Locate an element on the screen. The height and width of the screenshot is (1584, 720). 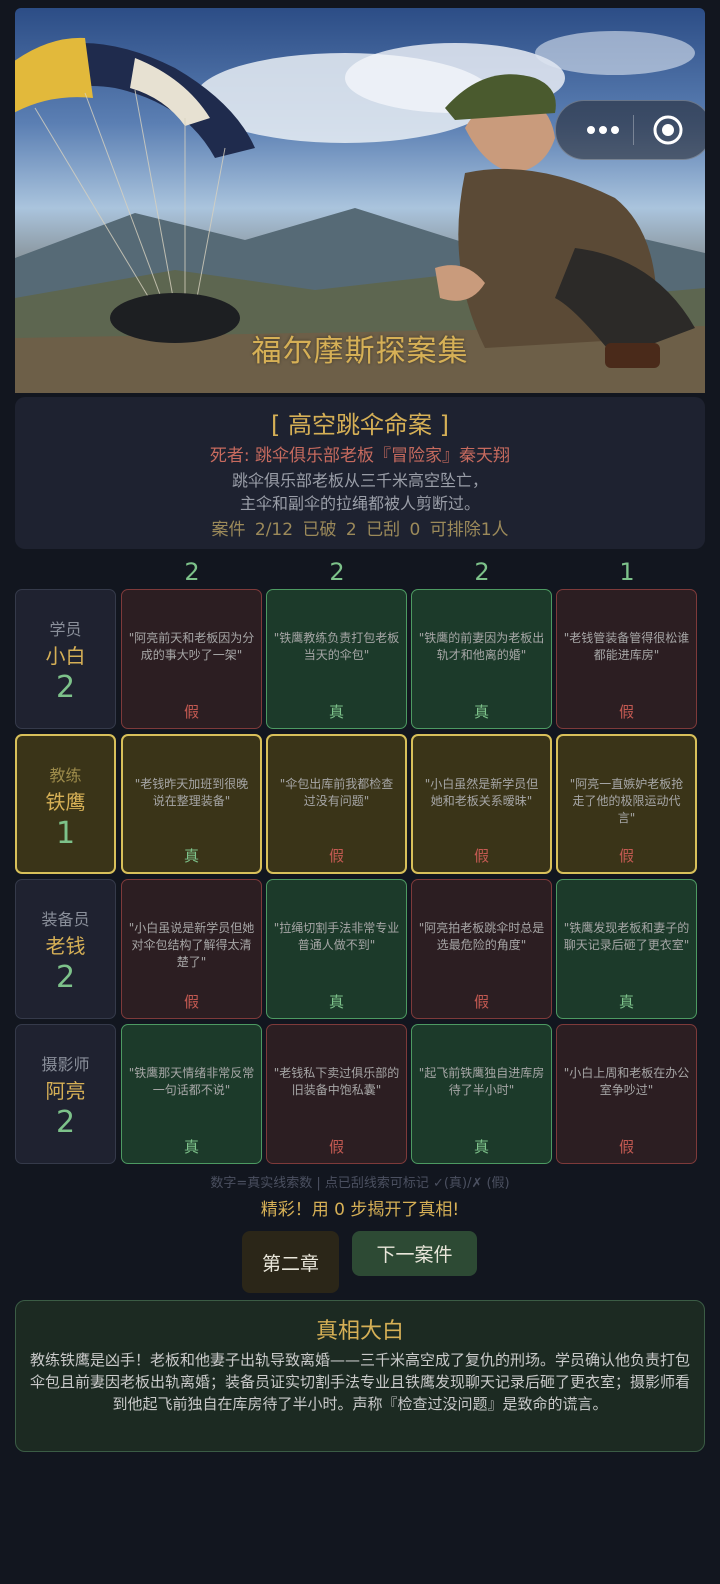
clue-text: "阿亮拍老板跳伞时总是选最危险的角度" is located at coordinates (481, 936).